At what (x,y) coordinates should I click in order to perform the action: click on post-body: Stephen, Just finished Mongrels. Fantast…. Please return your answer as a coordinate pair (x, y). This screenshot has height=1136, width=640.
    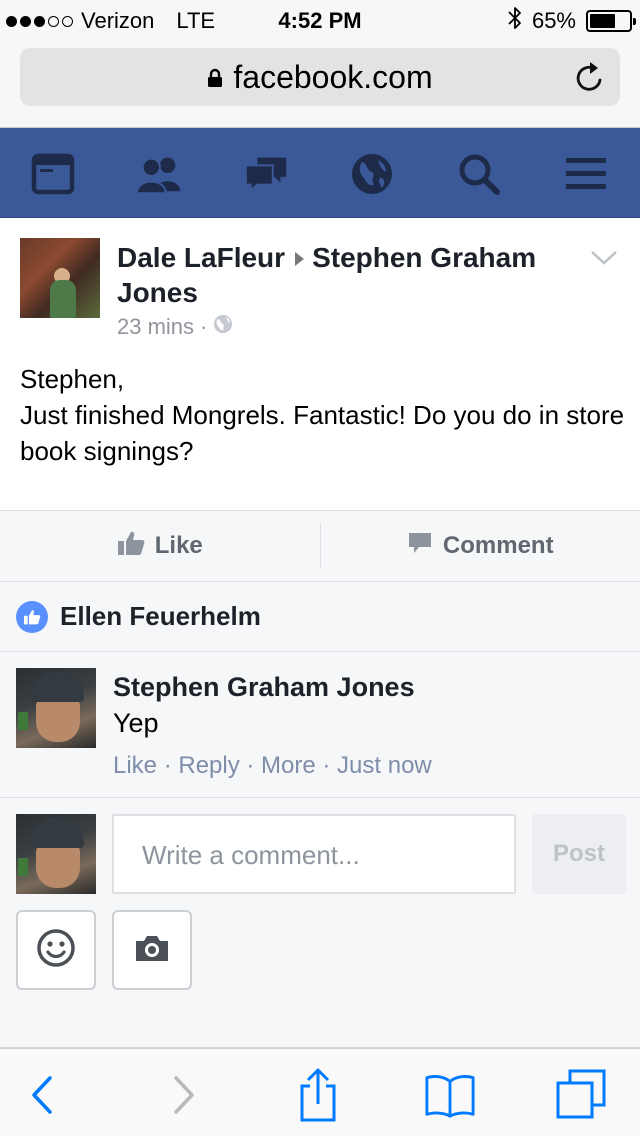
    Looking at the image, I should click on (325, 415).